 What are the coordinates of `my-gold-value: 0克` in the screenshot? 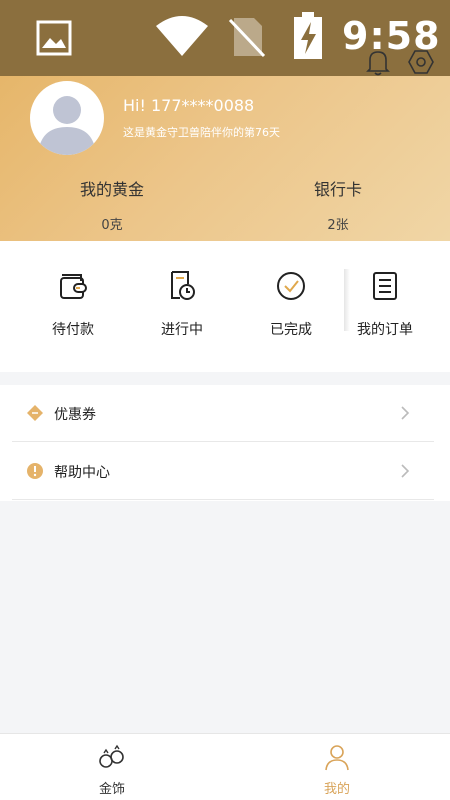 It's located at (112, 225).